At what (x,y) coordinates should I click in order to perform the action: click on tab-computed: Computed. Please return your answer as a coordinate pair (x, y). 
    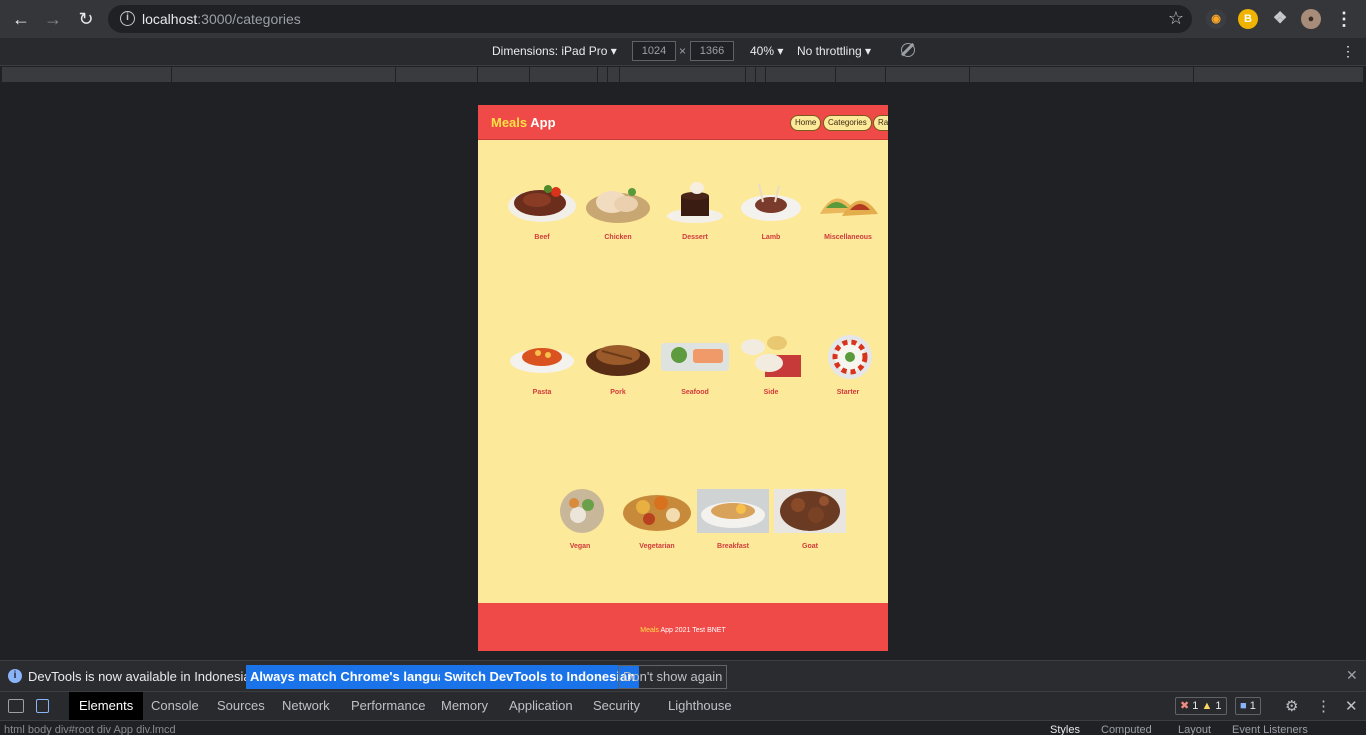
    Looking at the image, I should click on (1126, 729).